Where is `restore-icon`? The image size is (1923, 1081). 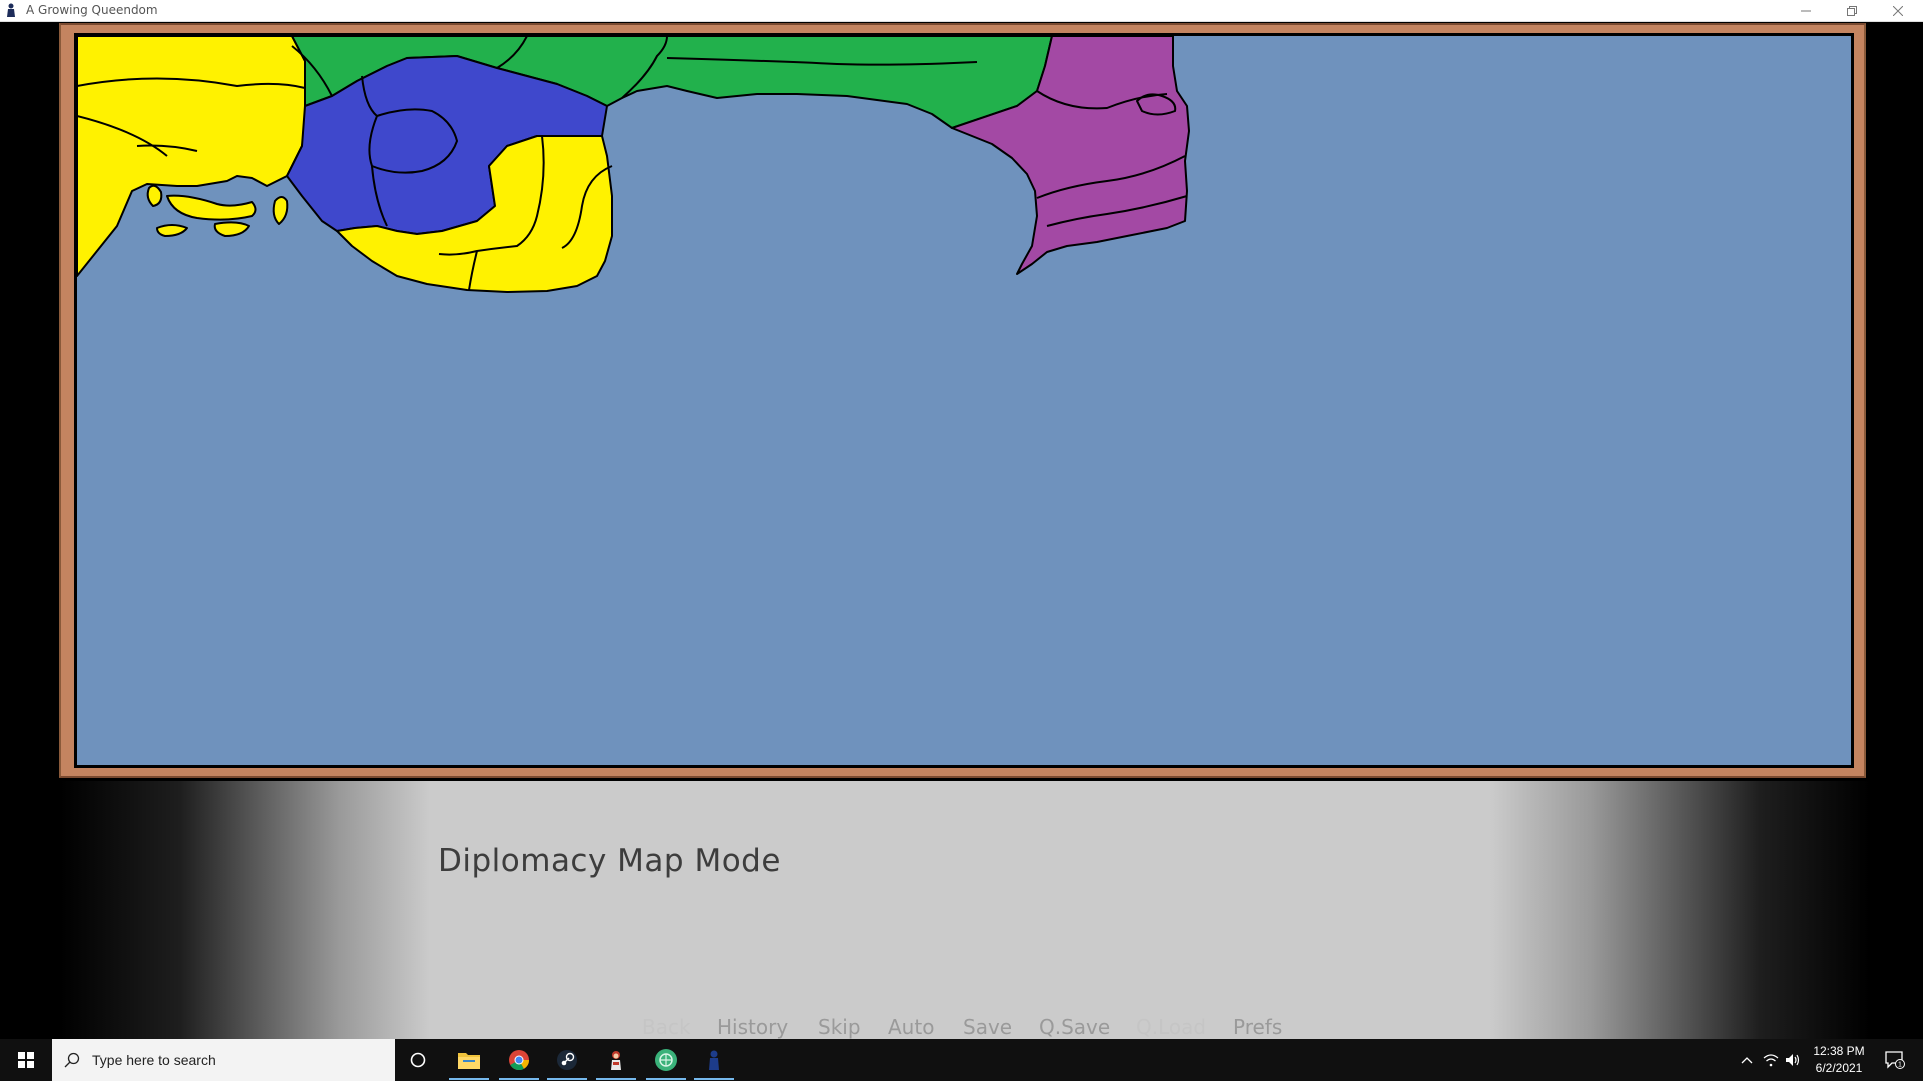 restore-icon is located at coordinates (1852, 10).